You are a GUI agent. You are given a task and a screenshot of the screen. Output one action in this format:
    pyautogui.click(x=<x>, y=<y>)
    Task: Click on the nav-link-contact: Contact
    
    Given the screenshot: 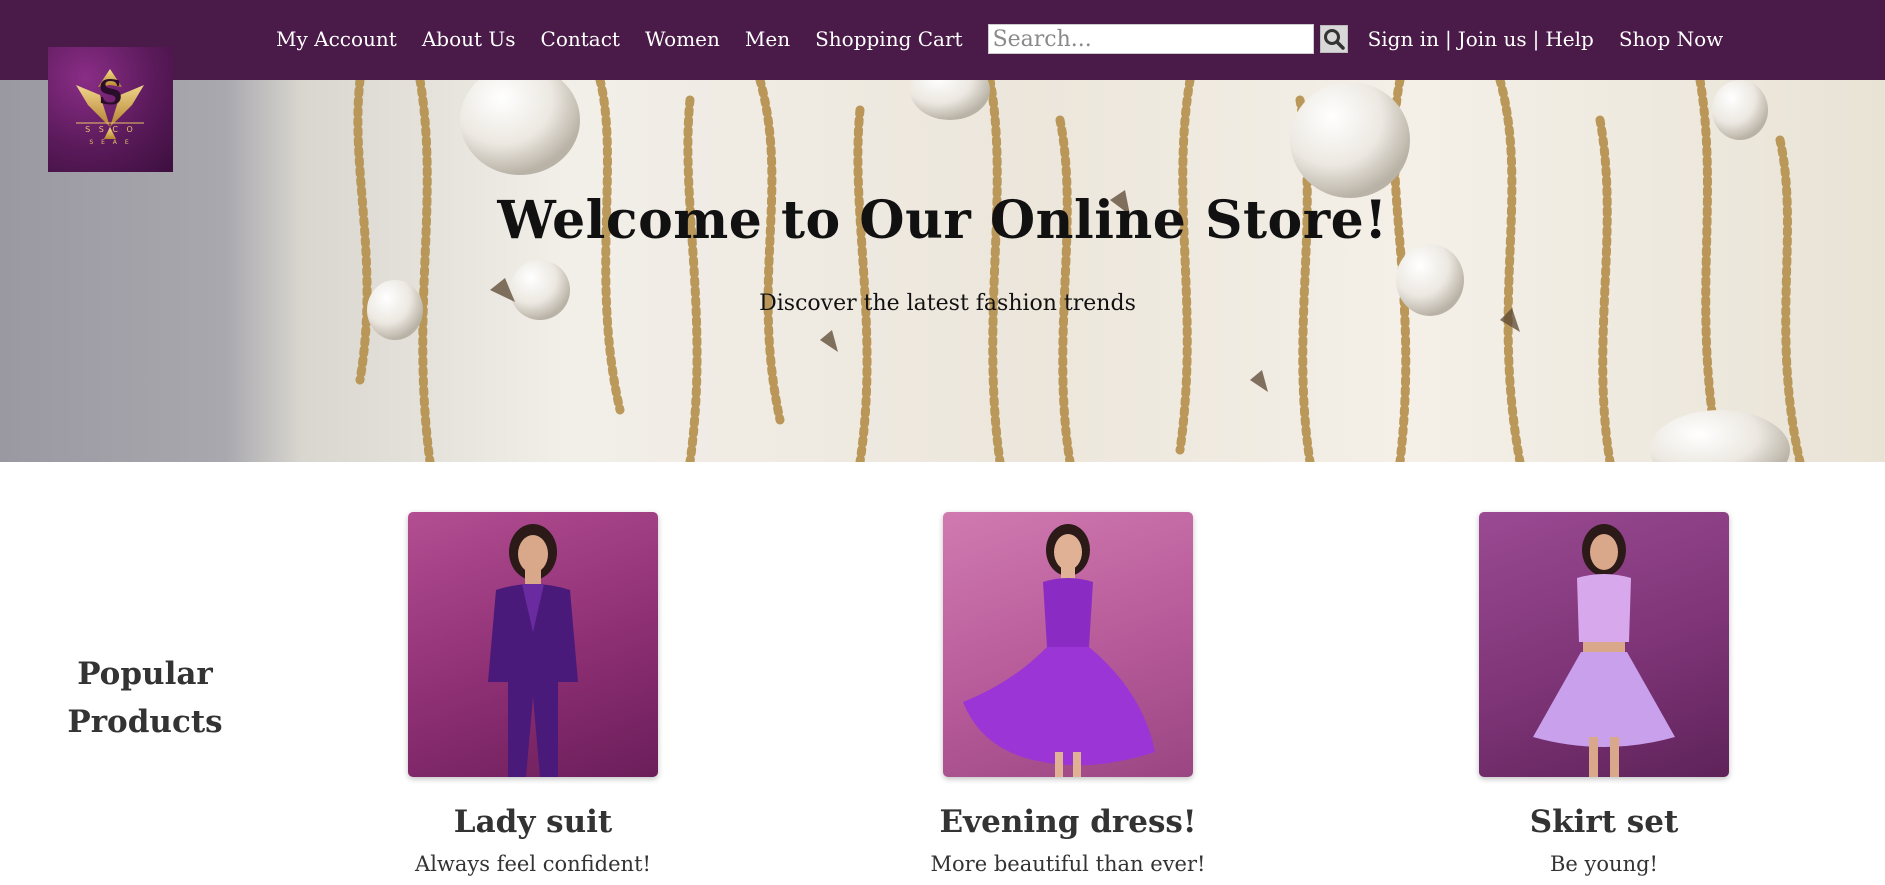 What is the action you would take?
    pyautogui.click(x=580, y=39)
    